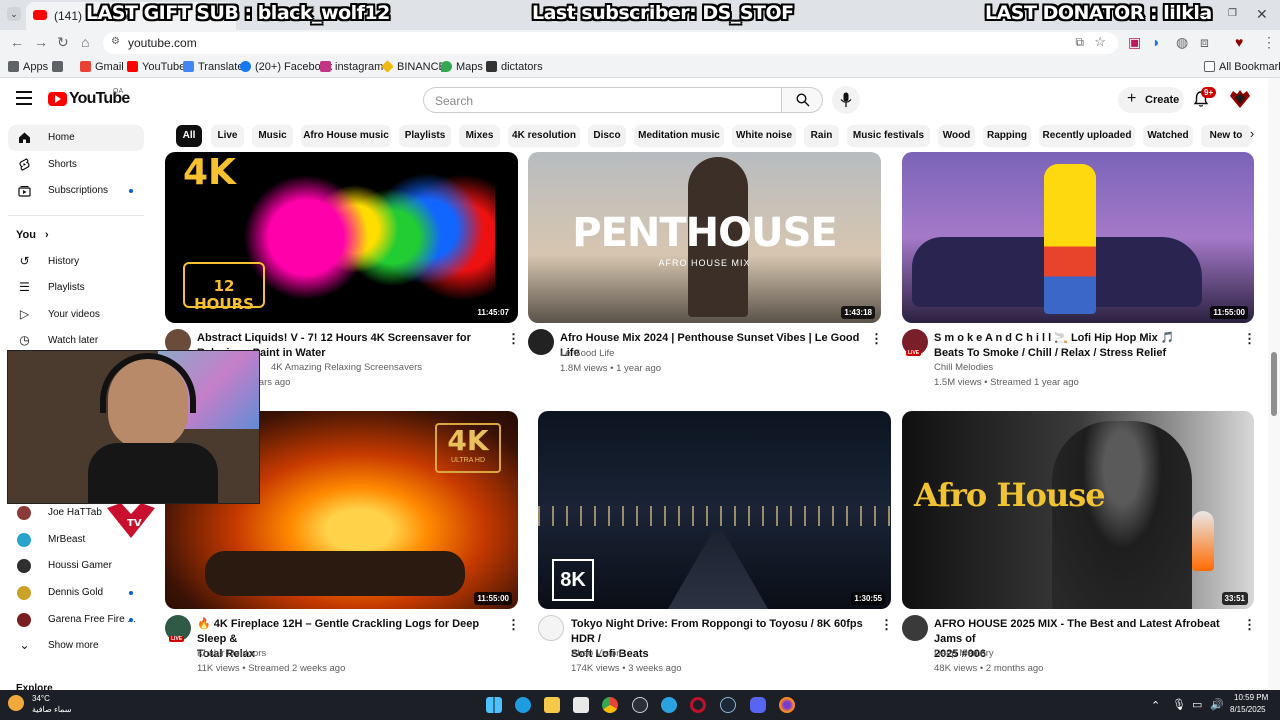  I want to click on chip-music-festivals: Music festivals, so click(888, 136).